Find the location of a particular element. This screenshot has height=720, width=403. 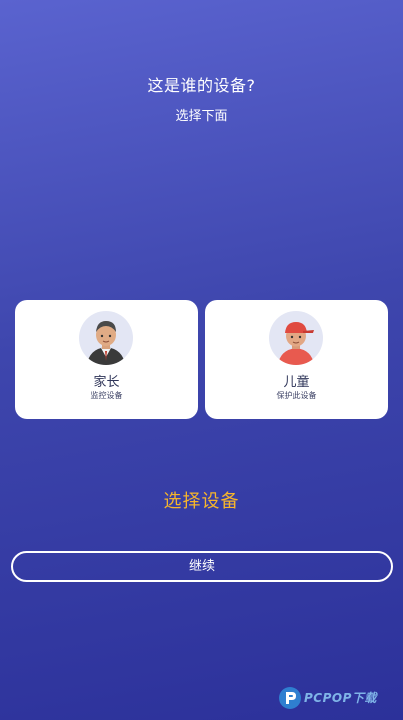

child-device-card: 儿童 保护此设备 is located at coordinates (296, 359).